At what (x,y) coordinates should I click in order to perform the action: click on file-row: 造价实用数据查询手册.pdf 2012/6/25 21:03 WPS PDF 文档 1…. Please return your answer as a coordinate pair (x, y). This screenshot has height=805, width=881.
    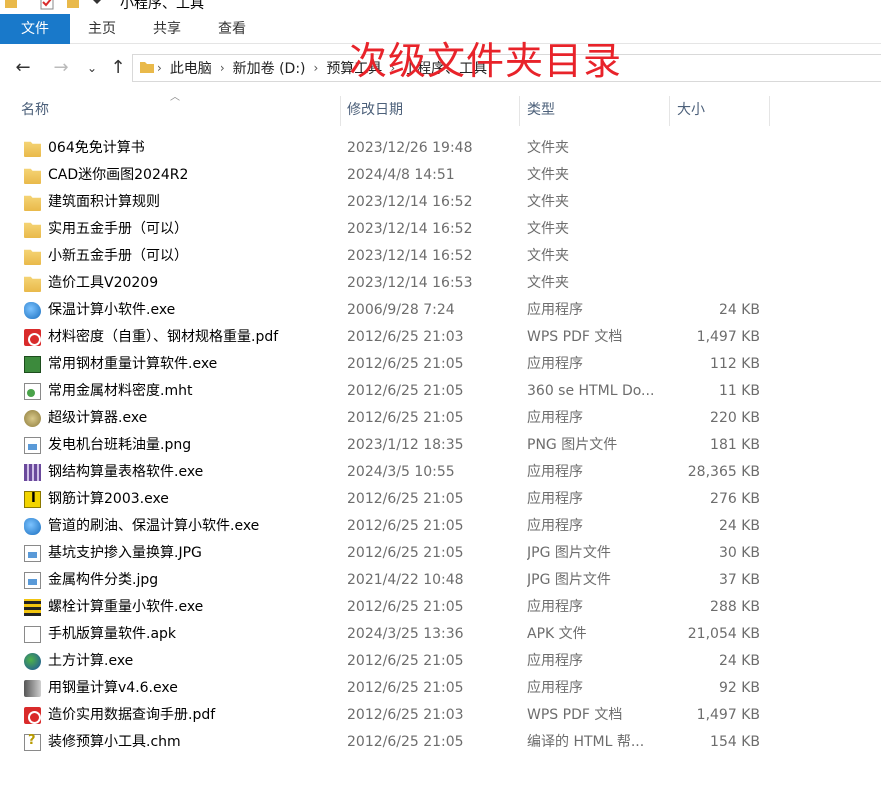
    Looking at the image, I should click on (440, 715).